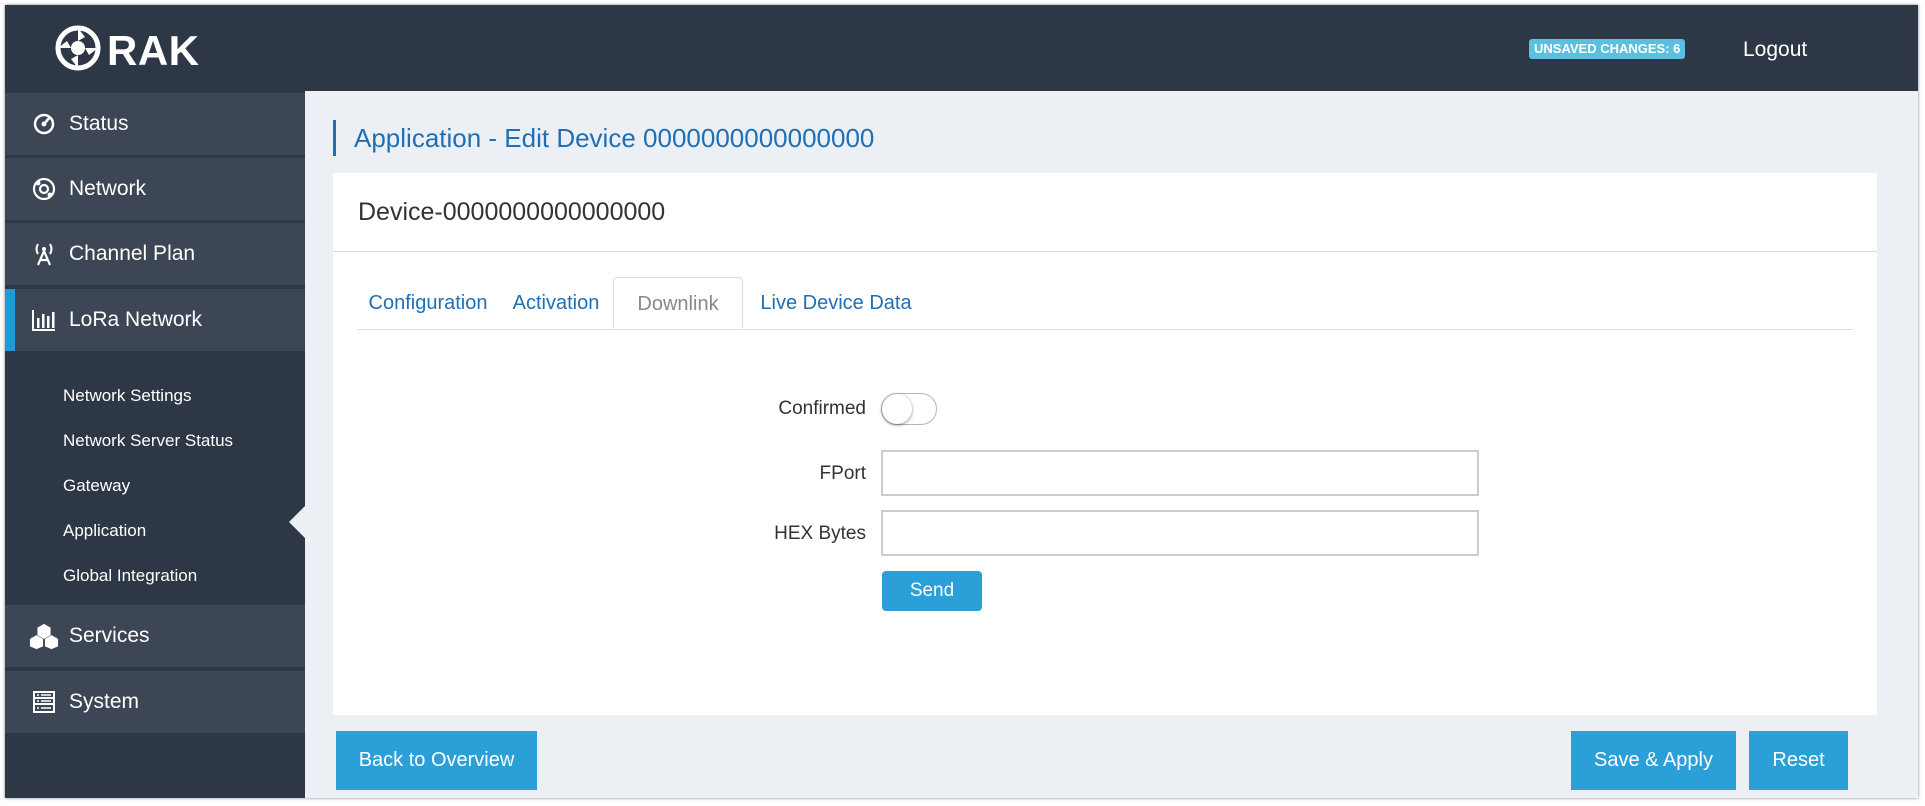  What do you see at coordinates (678, 303) in the screenshot?
I see `tab-downlink: Downlink` at bounding box center [678, 303].